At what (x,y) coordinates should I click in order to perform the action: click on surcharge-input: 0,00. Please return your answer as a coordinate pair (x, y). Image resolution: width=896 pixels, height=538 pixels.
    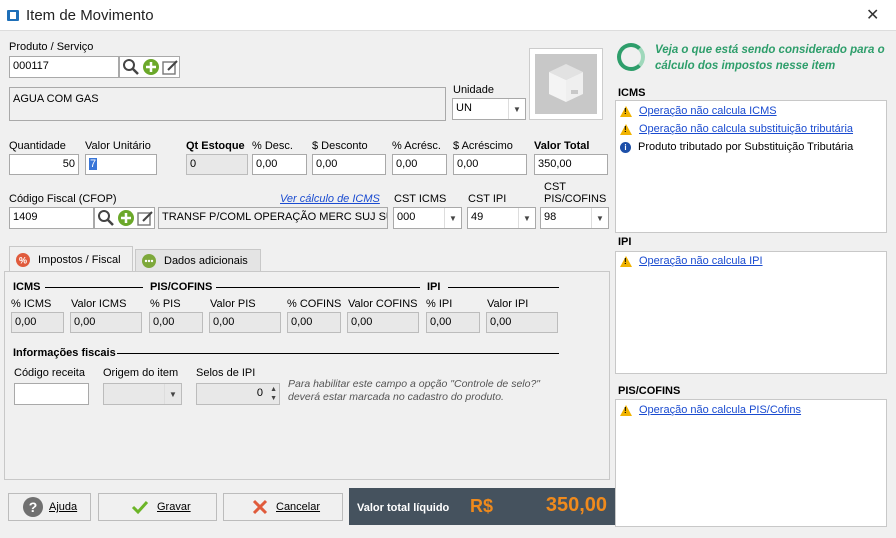
    Looking at the image, I should click on (490, 164).